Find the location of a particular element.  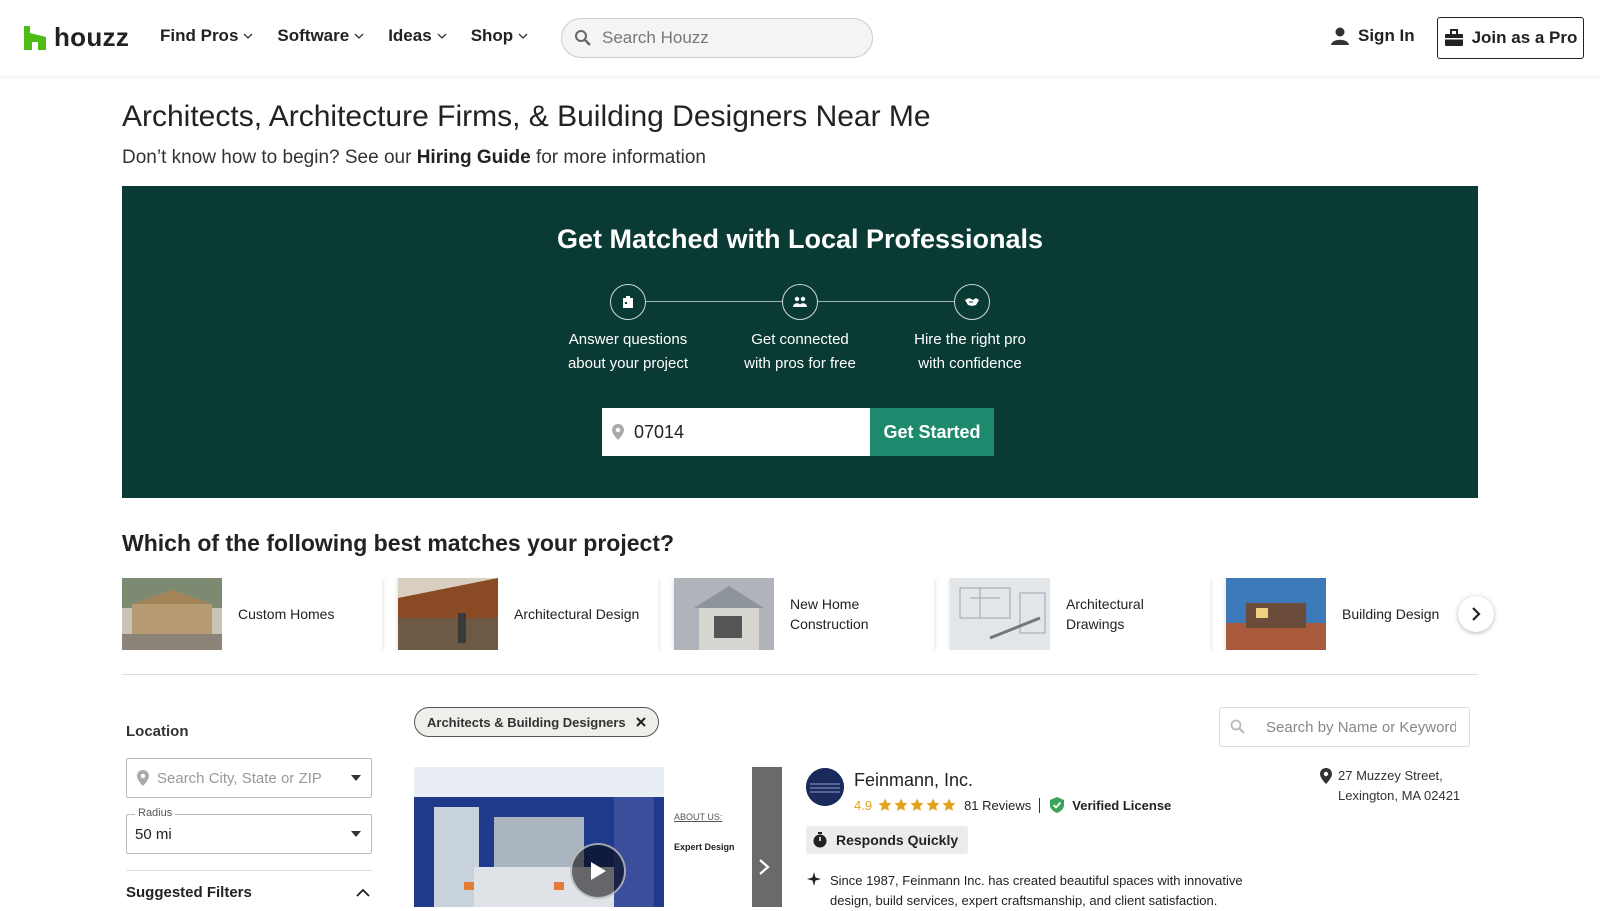

location-filter-input is located at coordinates (252, 778).